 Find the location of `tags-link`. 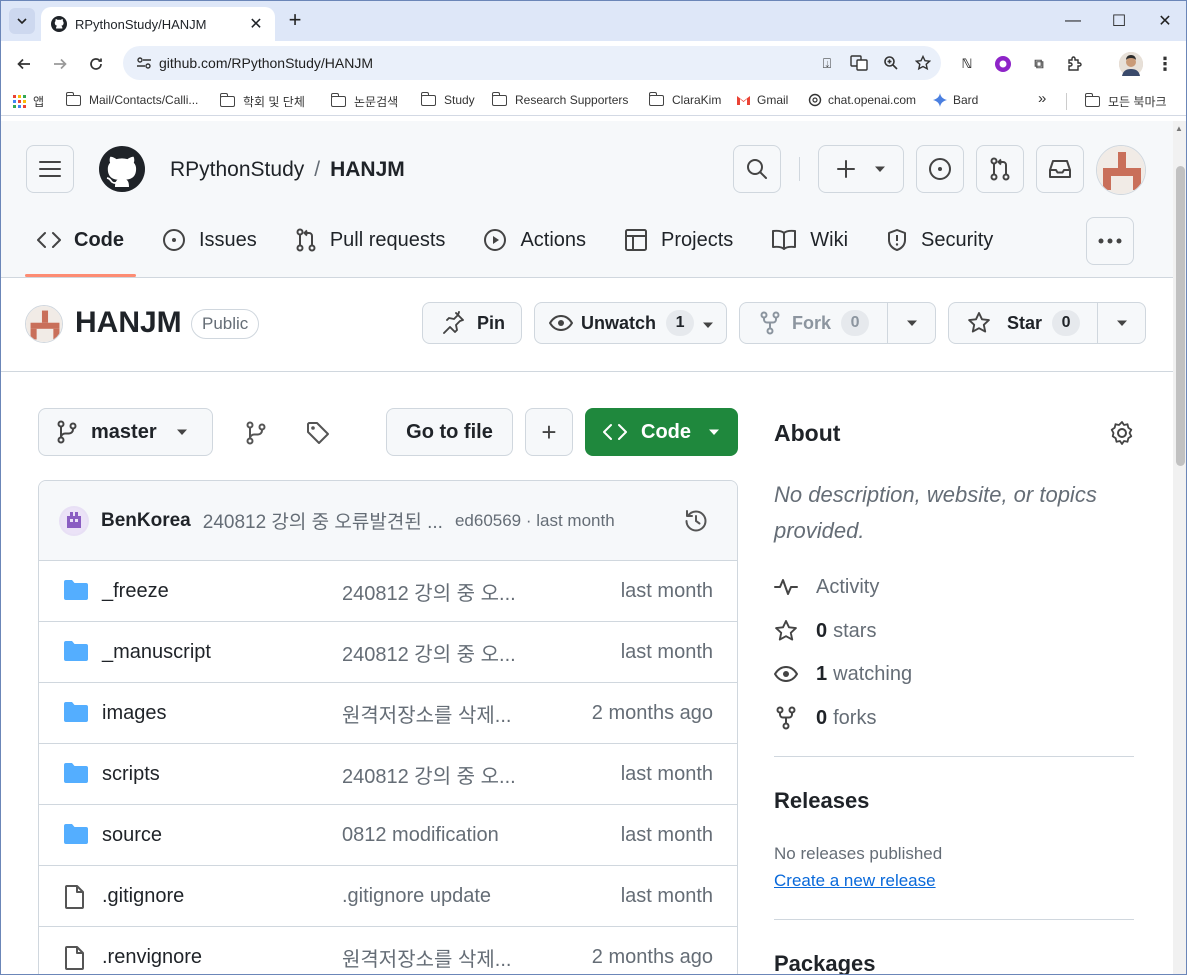

tags-link is located at coordinates (318, 433).